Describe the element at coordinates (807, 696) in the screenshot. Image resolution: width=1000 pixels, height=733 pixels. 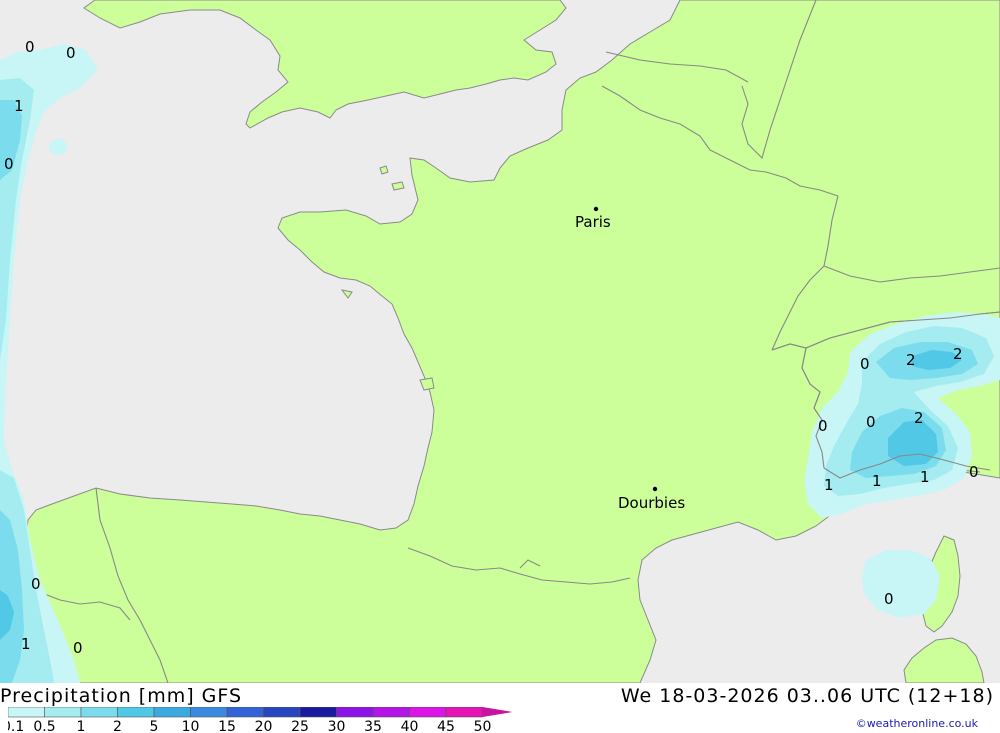
I see `forecast-valid-time: We 18-03-2026 03..06 UTC (12+18)` at that location.